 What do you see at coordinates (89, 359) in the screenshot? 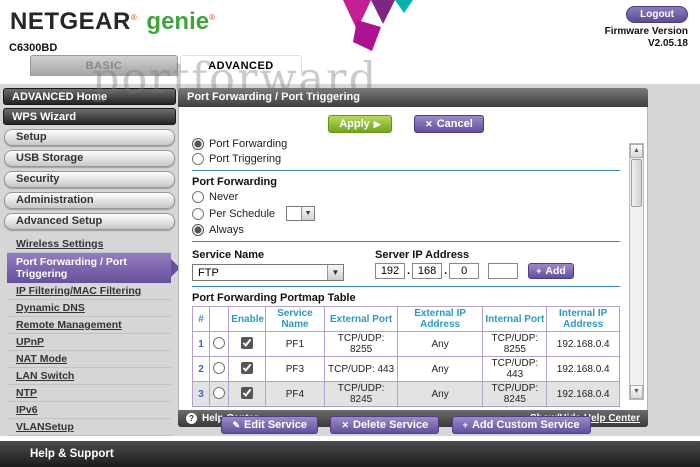
I see `sidebar-item-nat-mode: NAT Mode` at bounding box center [89, 359].